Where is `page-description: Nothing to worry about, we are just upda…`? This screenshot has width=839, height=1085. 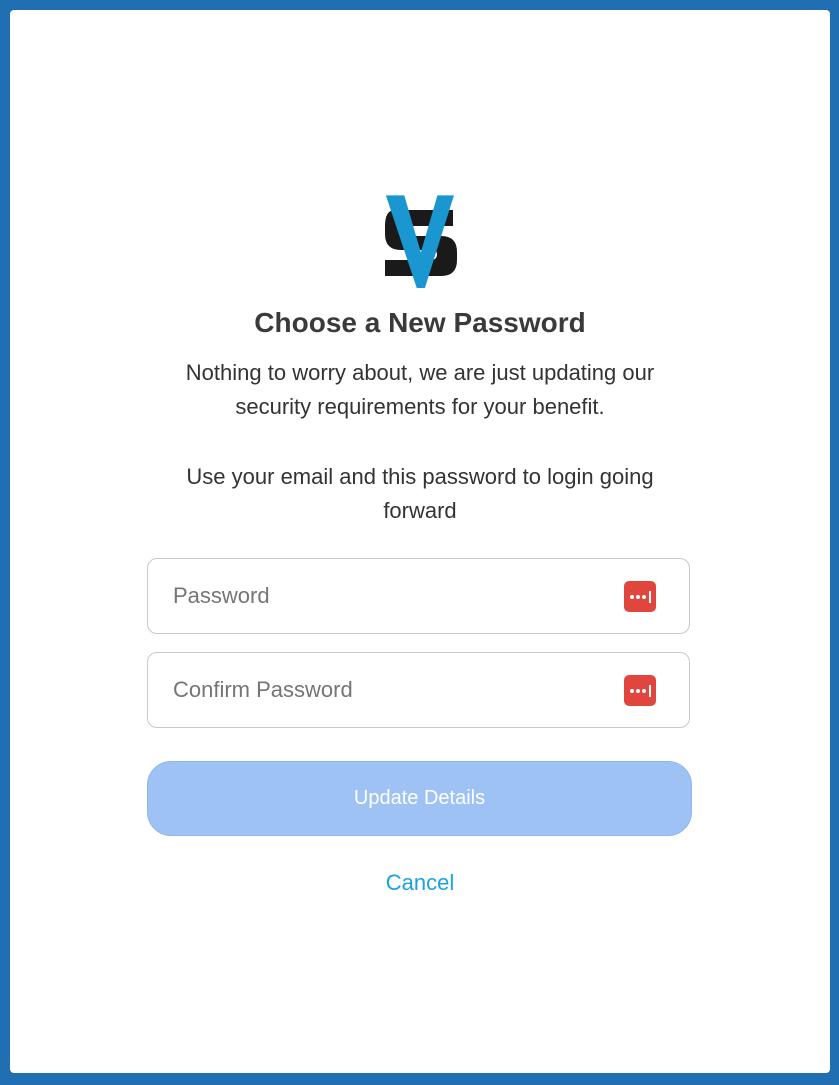
page-description: Nothing to worry about, we are just upda… is located at coordinates (420, 389).